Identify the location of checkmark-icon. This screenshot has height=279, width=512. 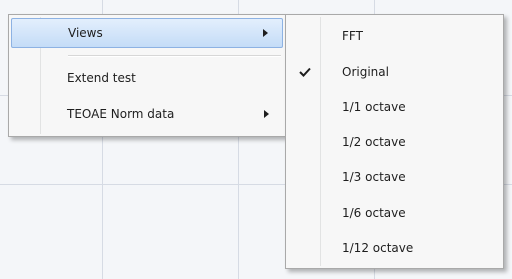
(305, 72).